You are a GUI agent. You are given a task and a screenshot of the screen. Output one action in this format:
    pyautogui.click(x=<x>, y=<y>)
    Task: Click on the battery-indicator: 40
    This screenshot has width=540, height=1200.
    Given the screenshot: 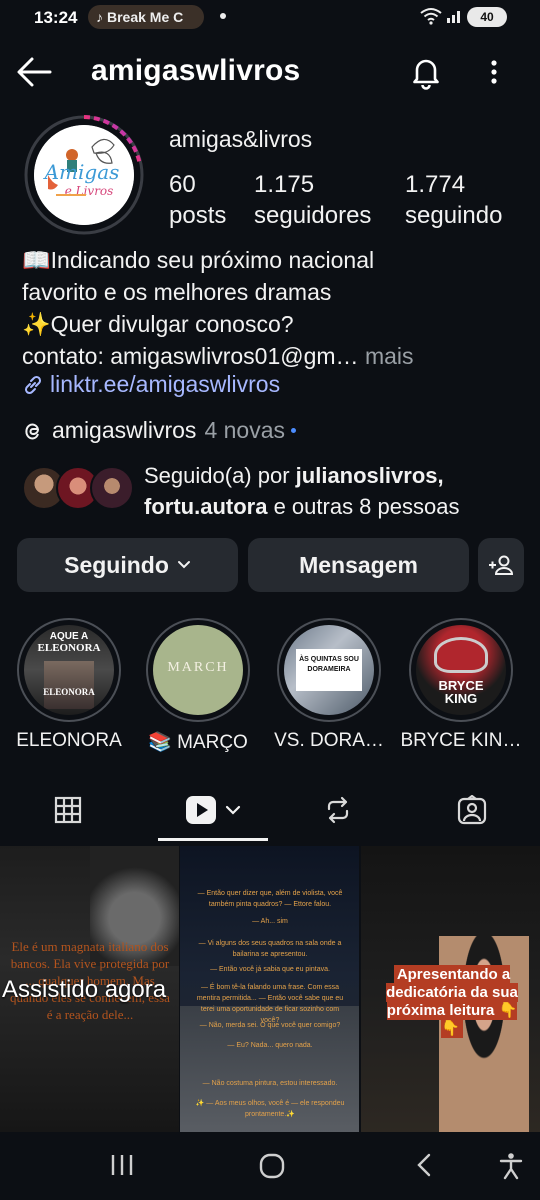 What is the action you would take?
    pyautogui.click(x=487, y=17)
    